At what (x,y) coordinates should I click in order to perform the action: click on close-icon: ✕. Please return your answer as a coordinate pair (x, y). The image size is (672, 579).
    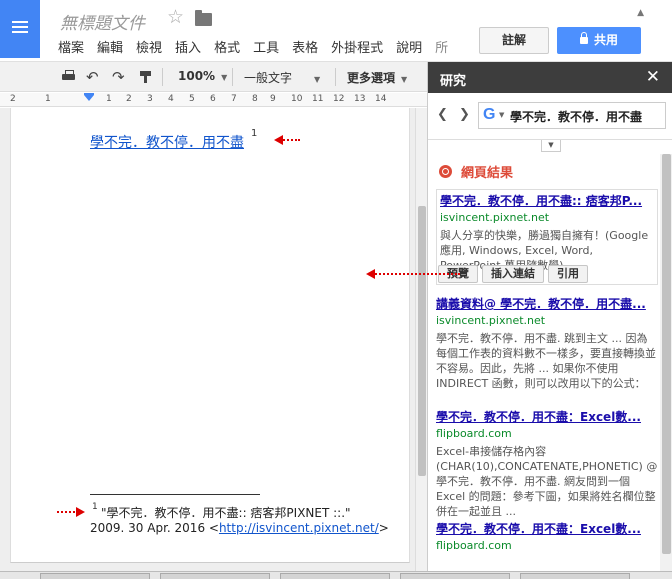
    Looking at the image, I should click on (653, 77).